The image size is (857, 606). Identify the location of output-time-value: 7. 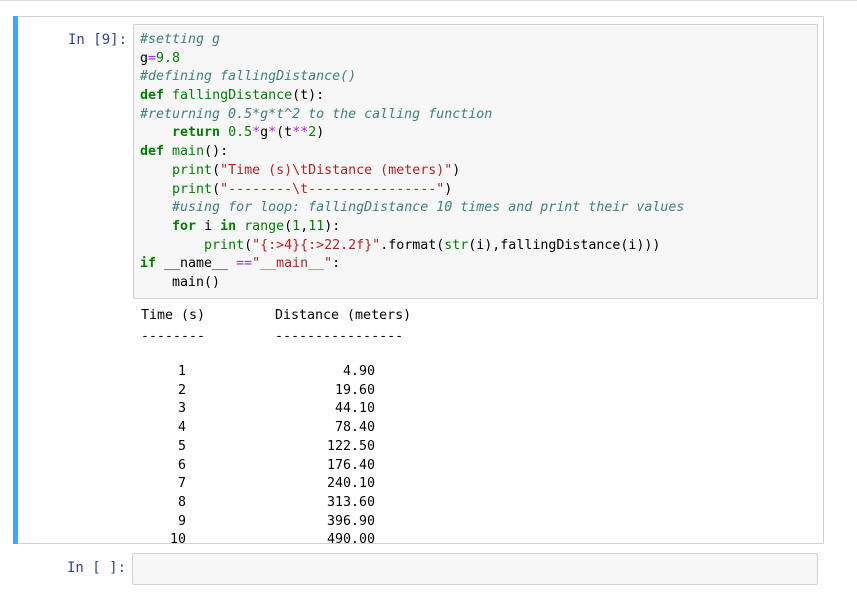
(181, 484).